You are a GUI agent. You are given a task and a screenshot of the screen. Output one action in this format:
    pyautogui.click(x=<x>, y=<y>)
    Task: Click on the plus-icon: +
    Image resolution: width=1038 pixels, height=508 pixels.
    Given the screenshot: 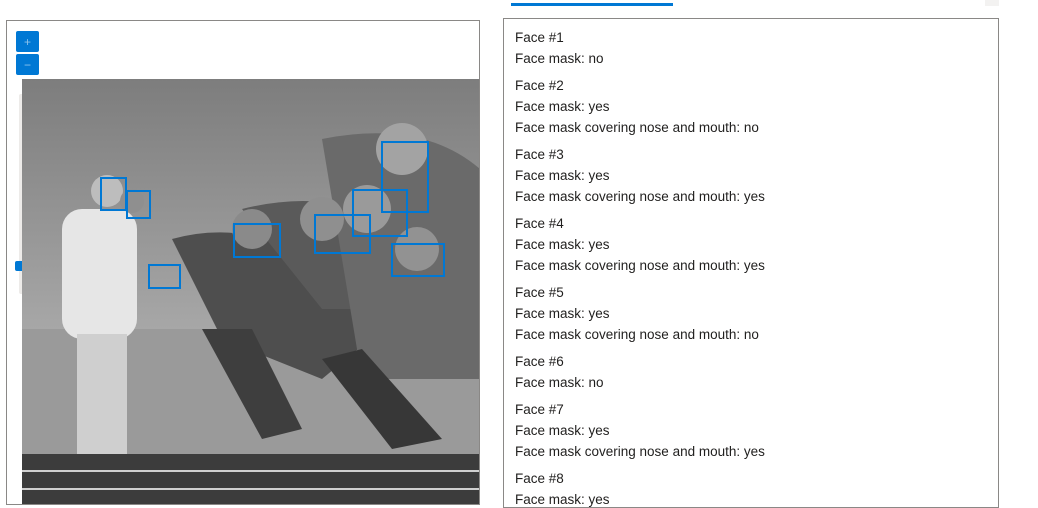 What is the action you would take?
    pyautogui.click(x=27, y=41)
    